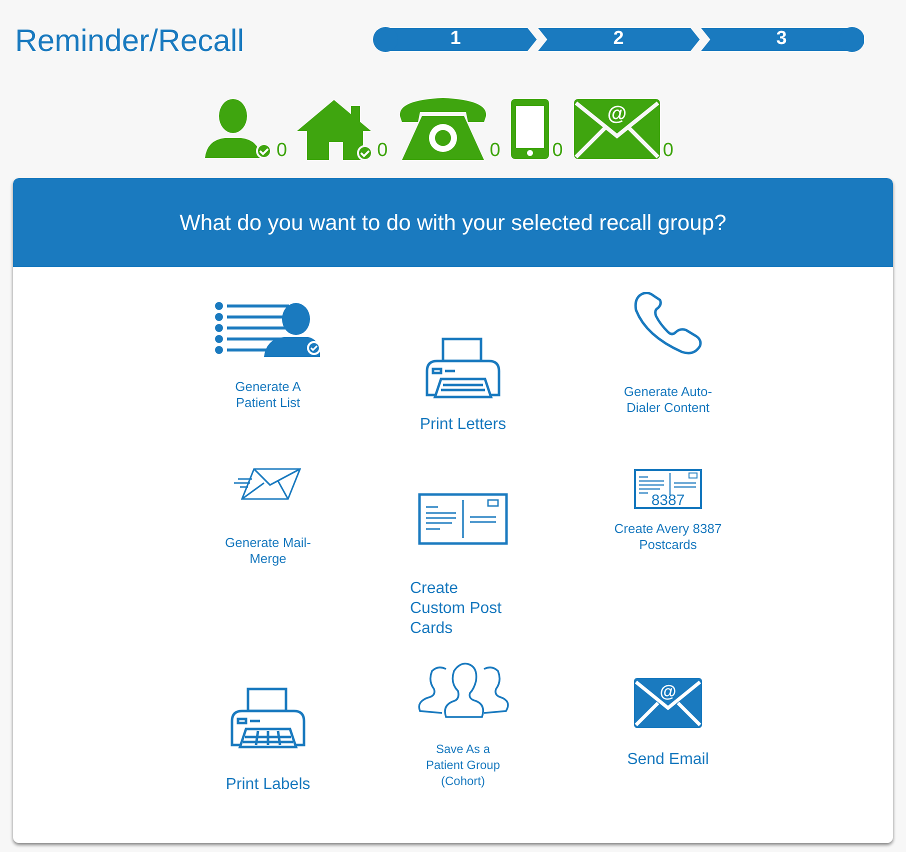 This screenshot has height=852, width=906. Describe the element at coordinates (463, 691) in the screenshot. I see `people-group-icon` at that location.